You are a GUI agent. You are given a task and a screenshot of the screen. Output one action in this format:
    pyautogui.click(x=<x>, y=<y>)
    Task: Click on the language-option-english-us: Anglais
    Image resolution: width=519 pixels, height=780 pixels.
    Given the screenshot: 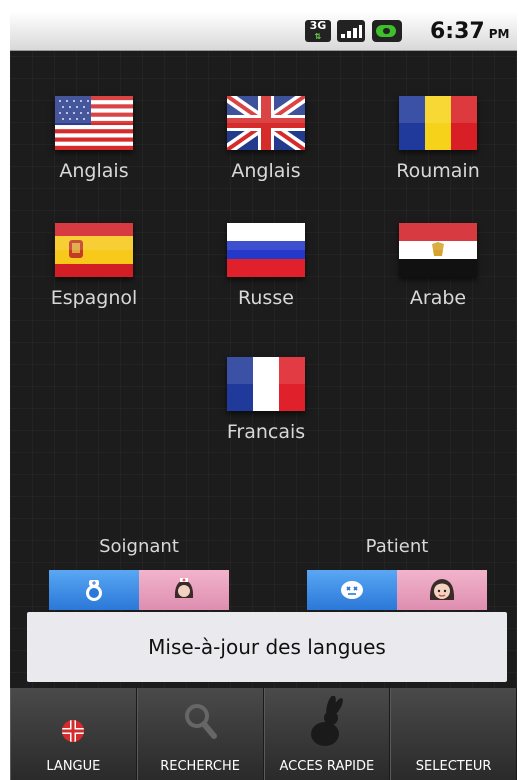 What is the action you would take?
    pyautogui.click(x=94, y=139)
    